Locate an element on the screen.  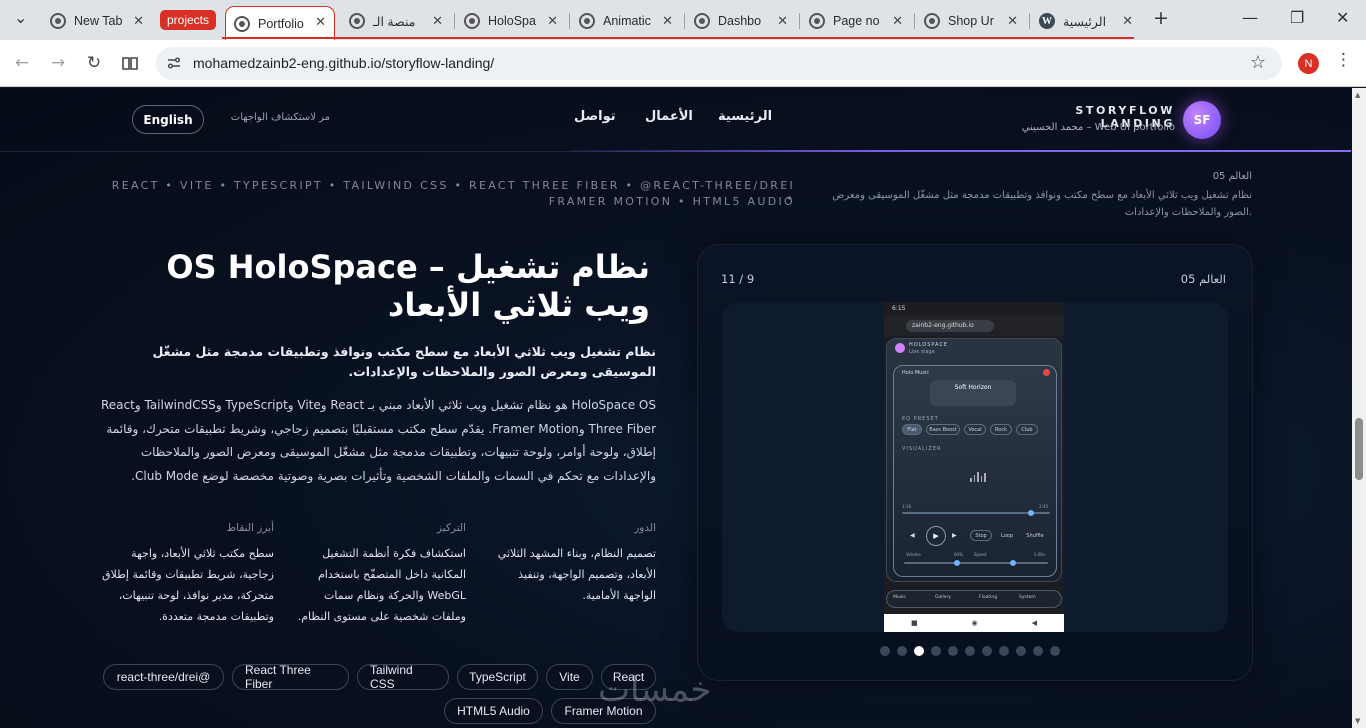
phone-nav-bar: ■ ◉ ◀ is located at coordinates (974, 623).